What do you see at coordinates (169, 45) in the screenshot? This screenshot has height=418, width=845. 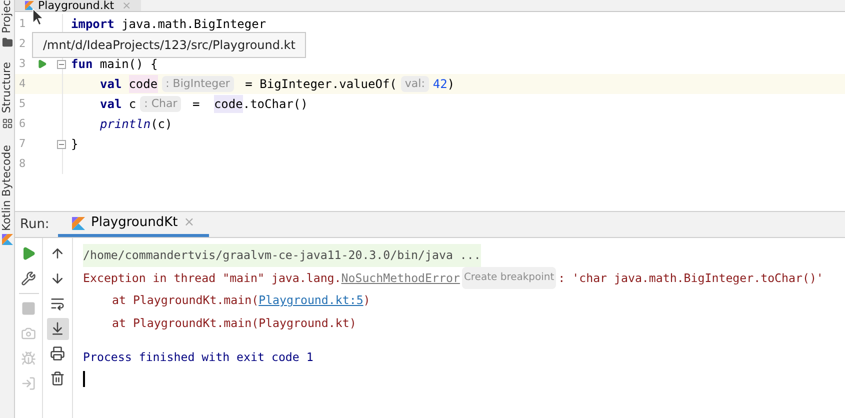 I see `path-tooltip: /mnt/d/IdeaProjects/123/src/Playground.kt` at bounding box center [169, 45].